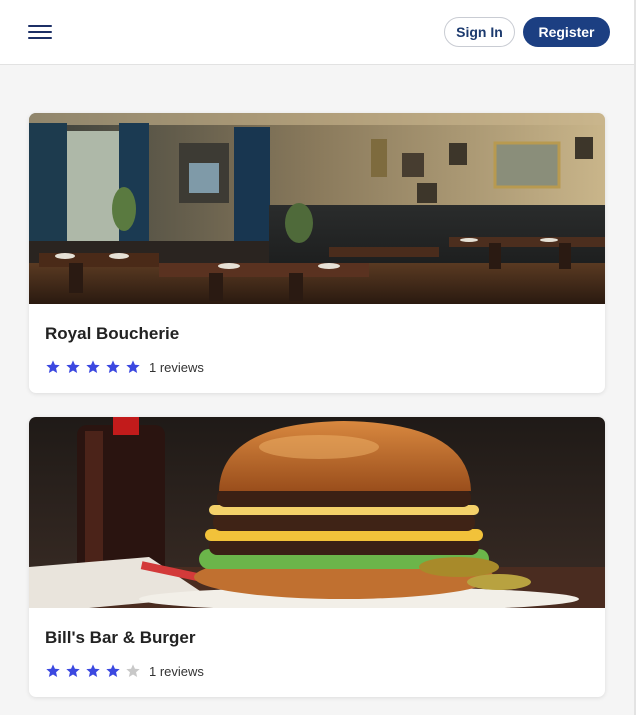 This screenshot has height=715, width=636. I want to click on hamburger-menu-icon, so click(41, 32).